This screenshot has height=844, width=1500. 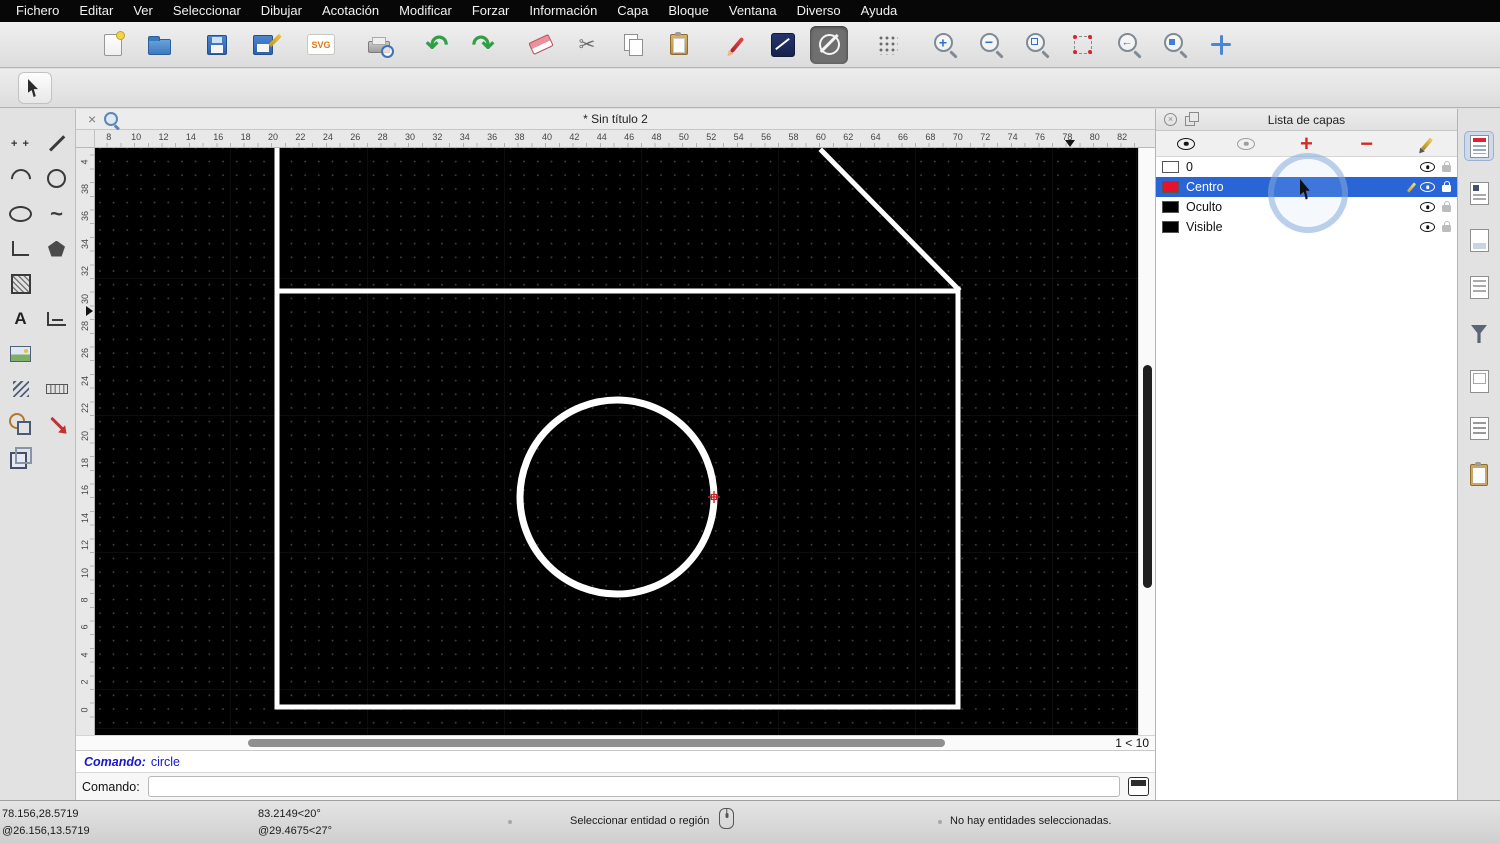 I want to click on zoom-previous-icon, so click(x=1129, y=45).